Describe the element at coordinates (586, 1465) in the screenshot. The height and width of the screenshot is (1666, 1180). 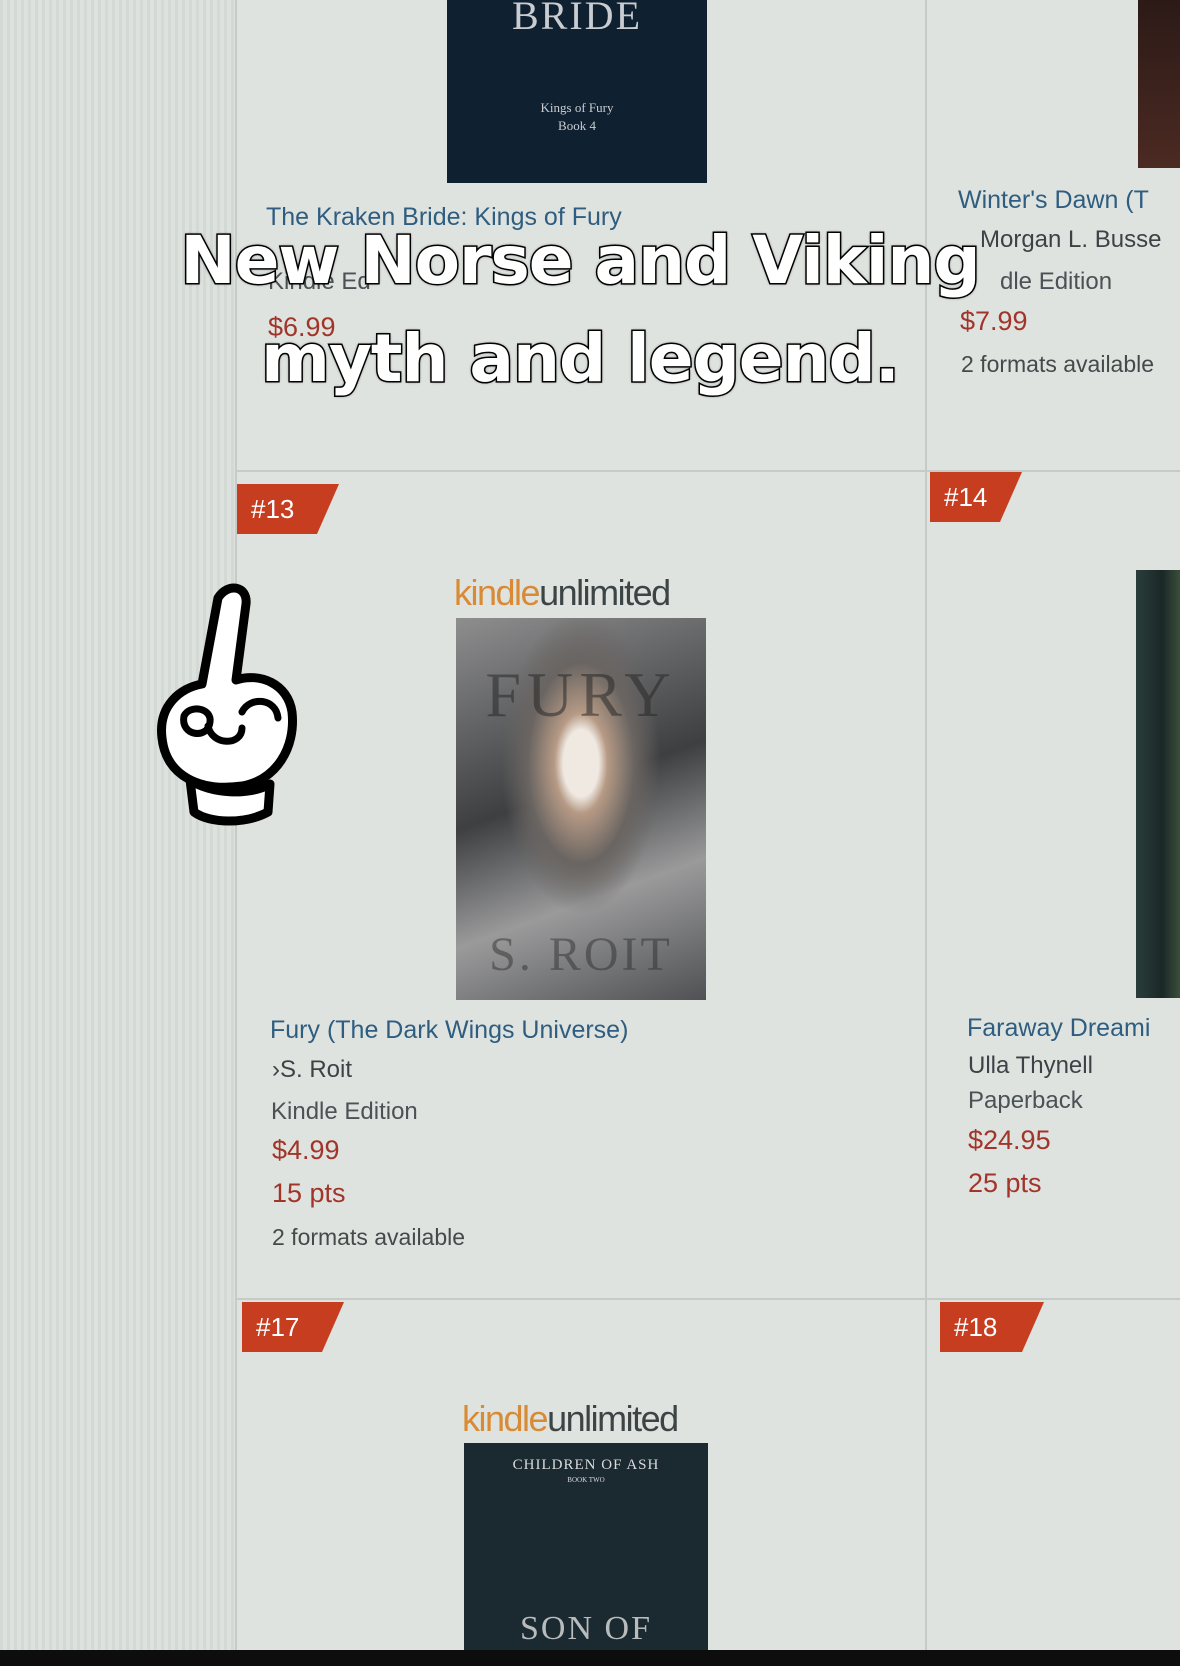
I see `cover-series: CHILDREN OF ASH` at that location.